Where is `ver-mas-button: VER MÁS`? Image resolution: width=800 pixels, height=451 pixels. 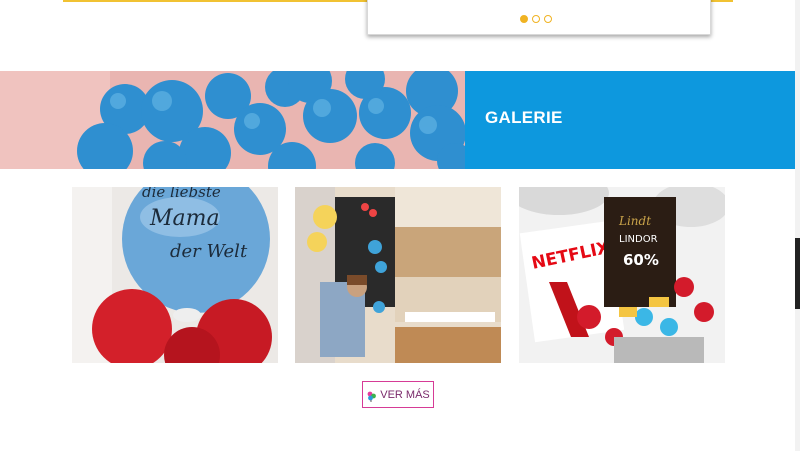 ver-mas-button: VER MÁS is located at coordinates (398, 394).